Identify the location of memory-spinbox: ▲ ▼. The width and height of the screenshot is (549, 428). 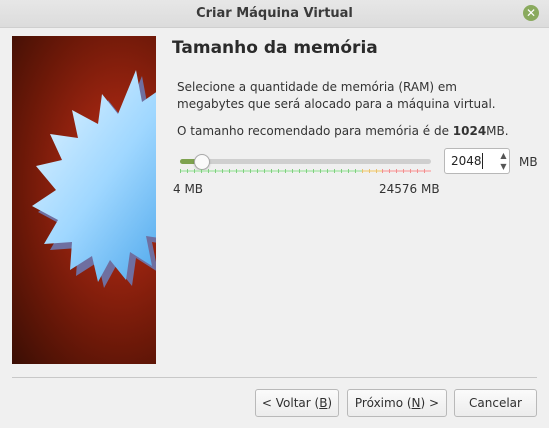
(477, 161).